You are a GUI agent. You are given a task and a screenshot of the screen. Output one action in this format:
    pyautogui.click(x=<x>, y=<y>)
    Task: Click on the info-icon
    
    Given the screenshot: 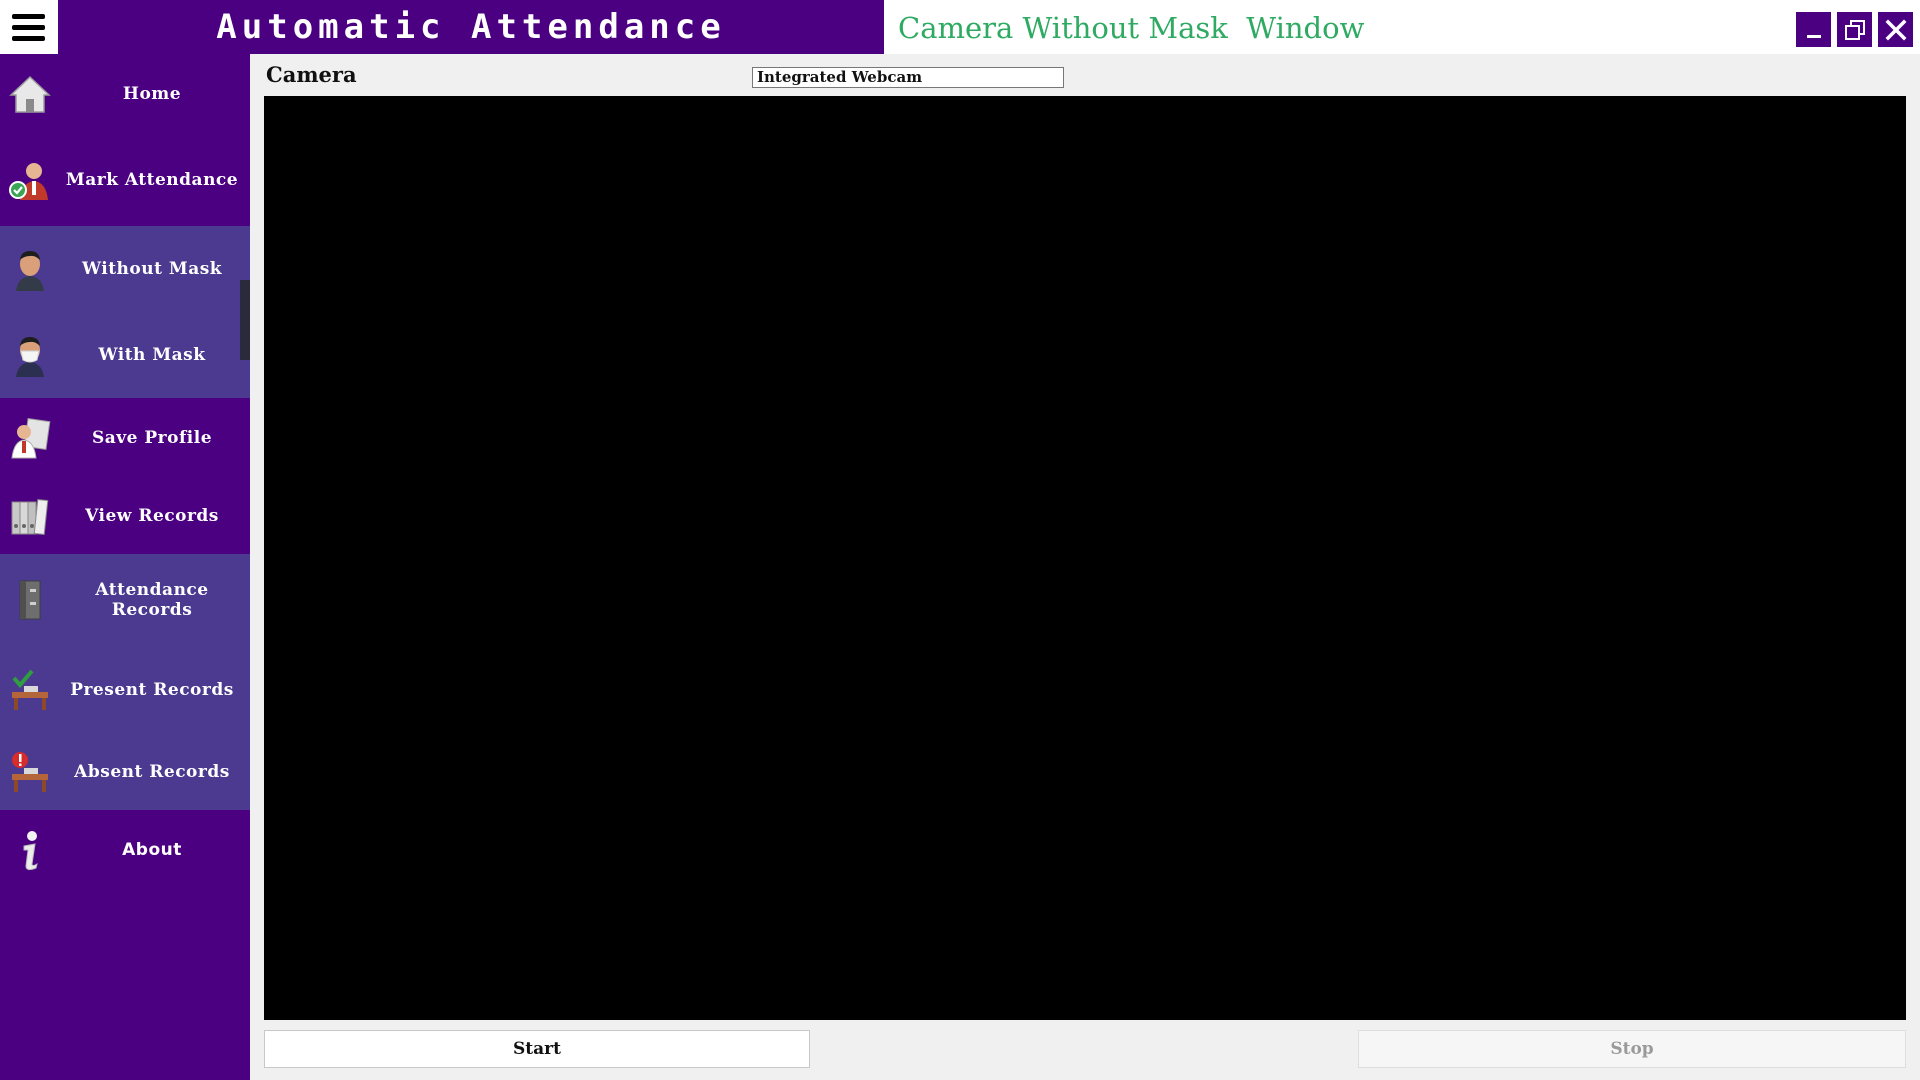 What is the action you would take?
    pyautogui.click(x=30, y=850)
    